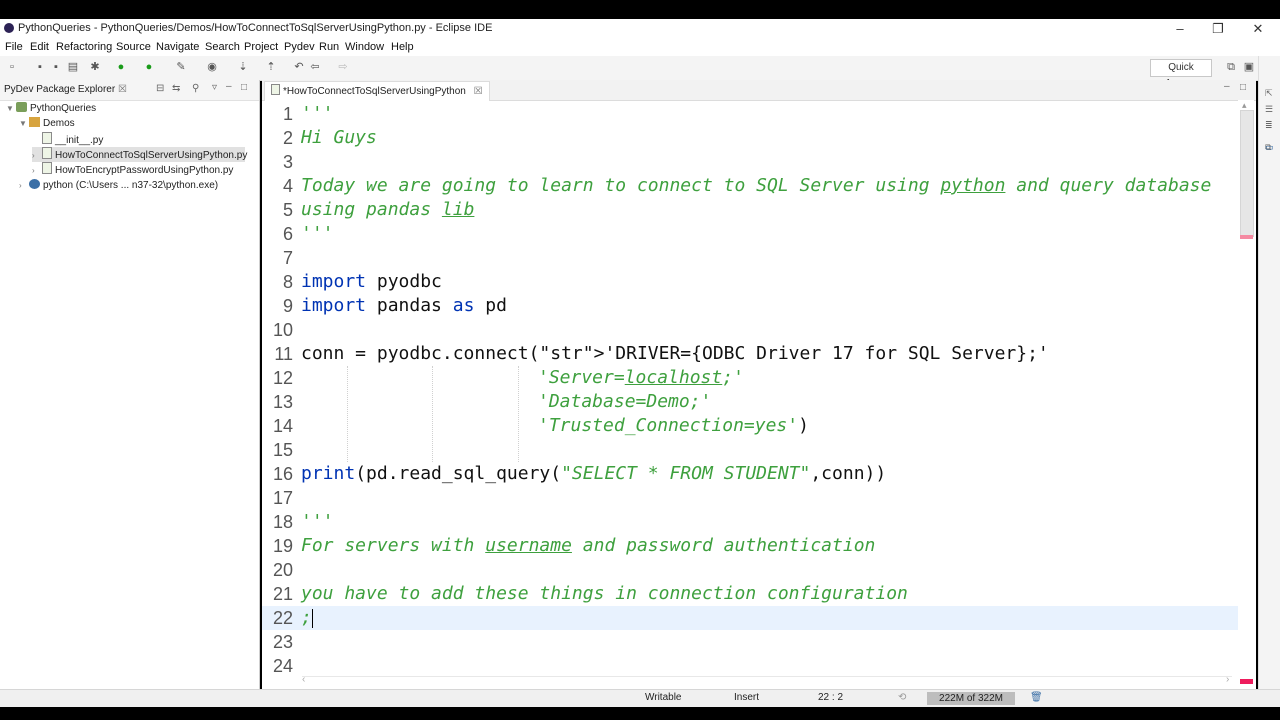  Describe the element at coordinates (132, 169) in the screenshot. I see `tree-item-encrypt-file: › HowToEncryptPasswordUsingPython.py` at that location.